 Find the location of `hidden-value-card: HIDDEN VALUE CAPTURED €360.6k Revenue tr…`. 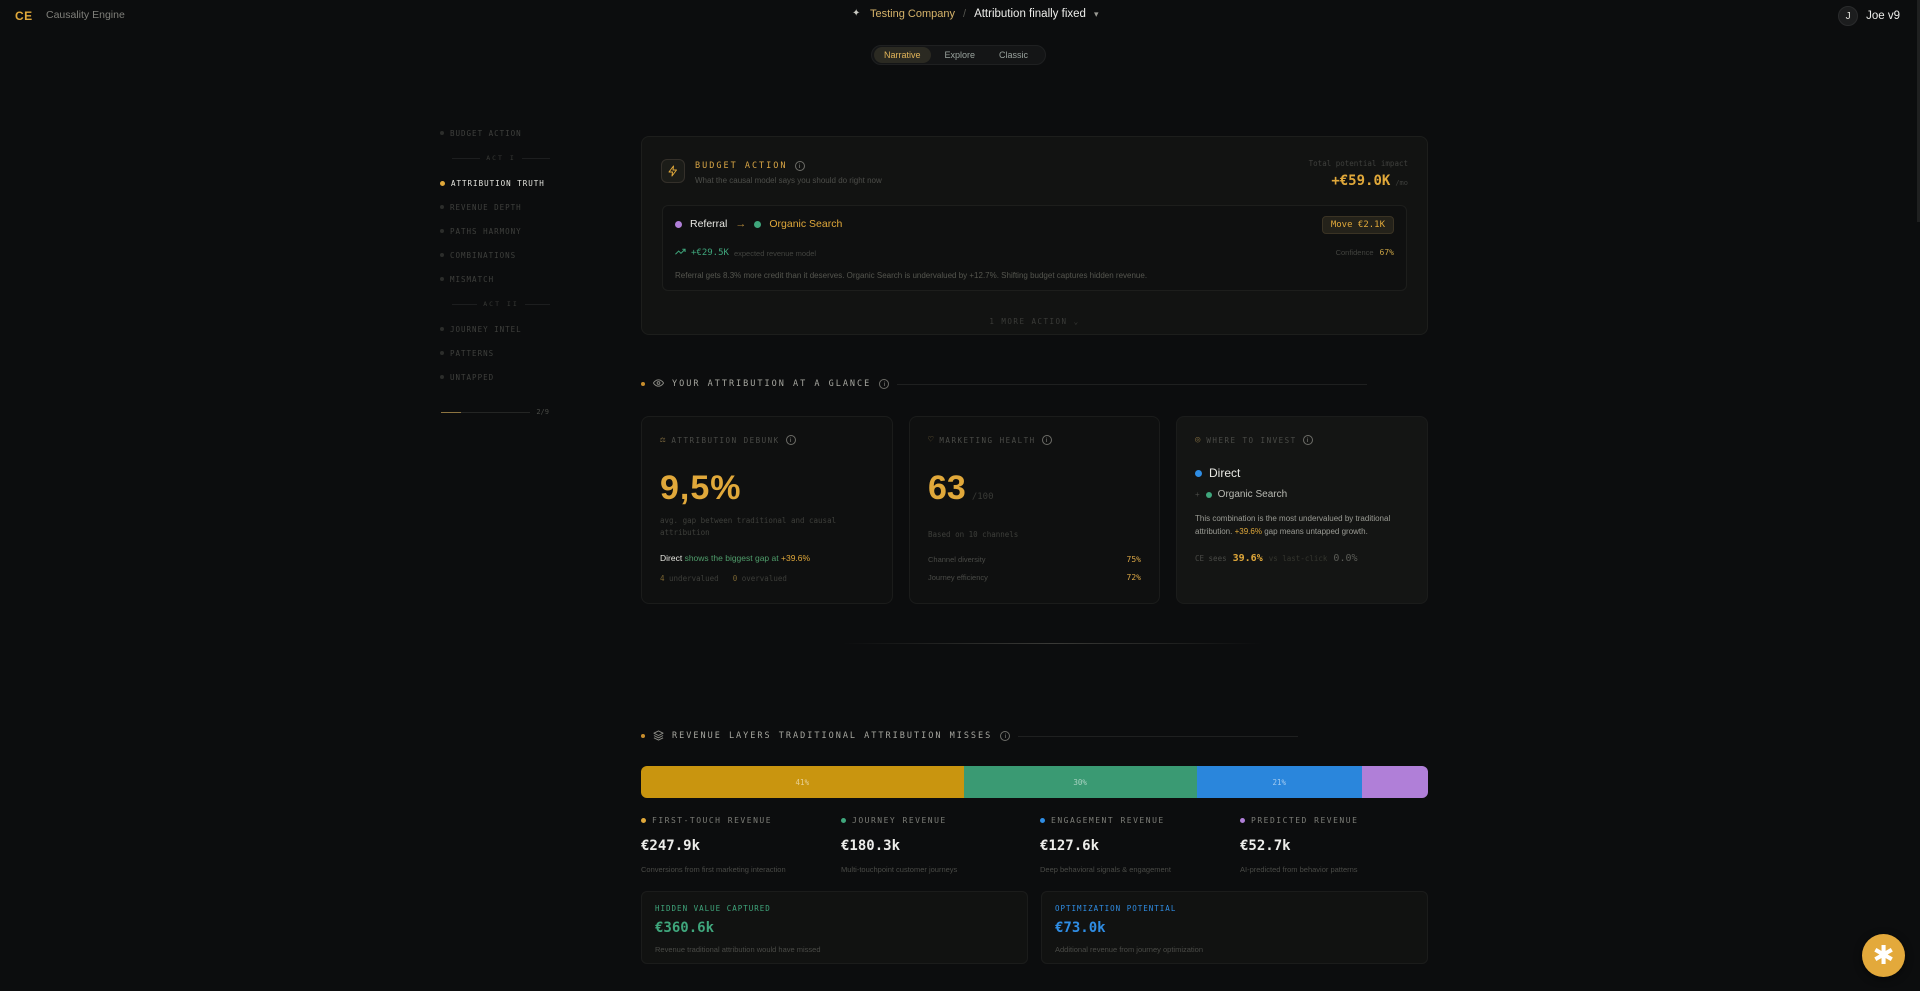

hidden-value-card: HIDDEN VALUE CAPTURED €360.6k Revenue tr… is located at coordinates (834, 927).